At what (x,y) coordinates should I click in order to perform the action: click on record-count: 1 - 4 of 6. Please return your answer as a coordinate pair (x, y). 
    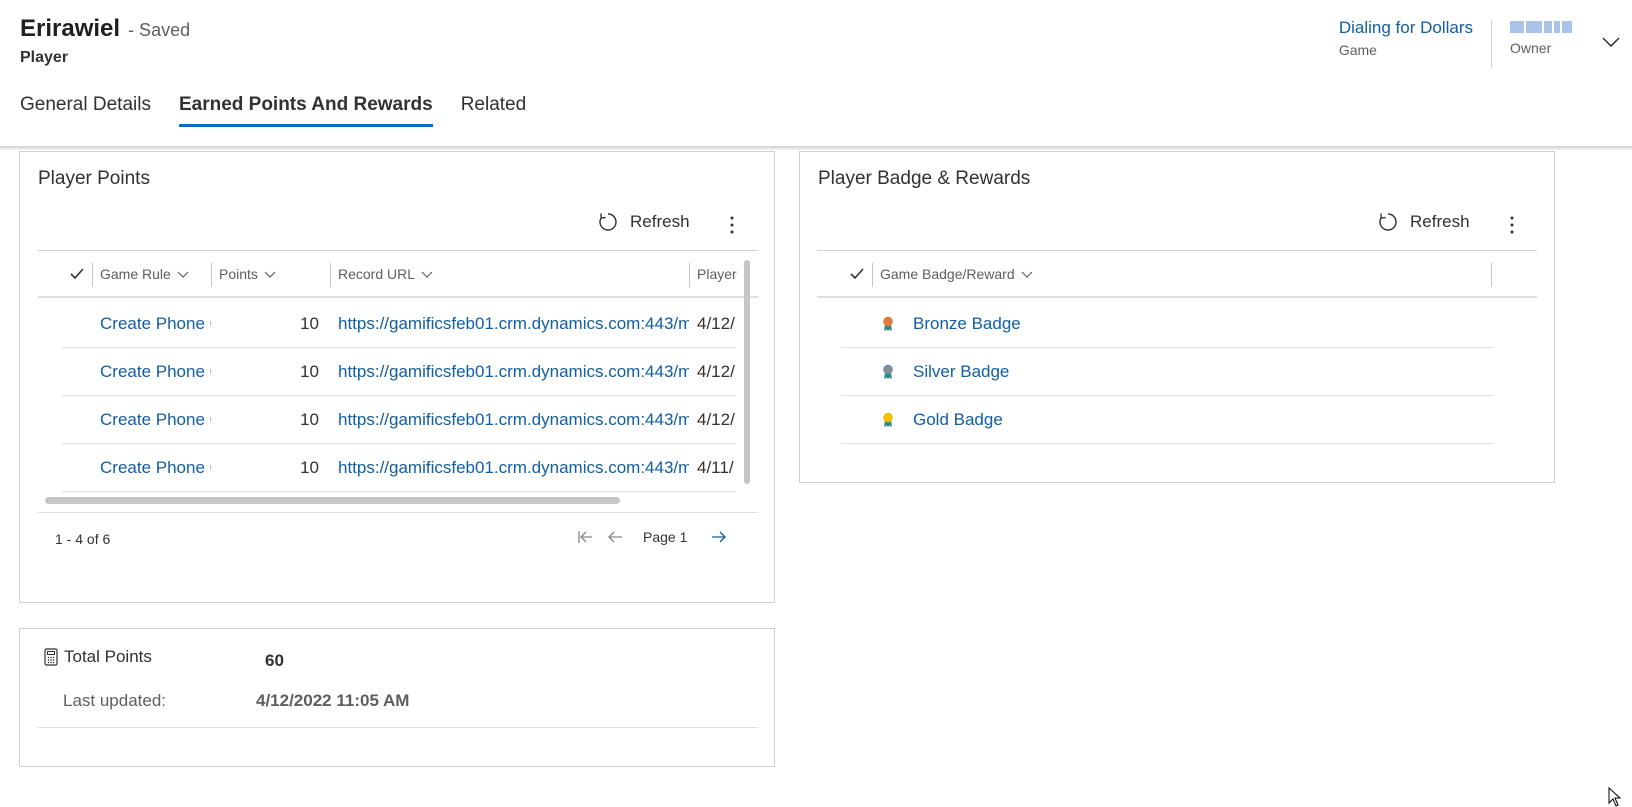
    Looking at the image, I should click on (83, 539).